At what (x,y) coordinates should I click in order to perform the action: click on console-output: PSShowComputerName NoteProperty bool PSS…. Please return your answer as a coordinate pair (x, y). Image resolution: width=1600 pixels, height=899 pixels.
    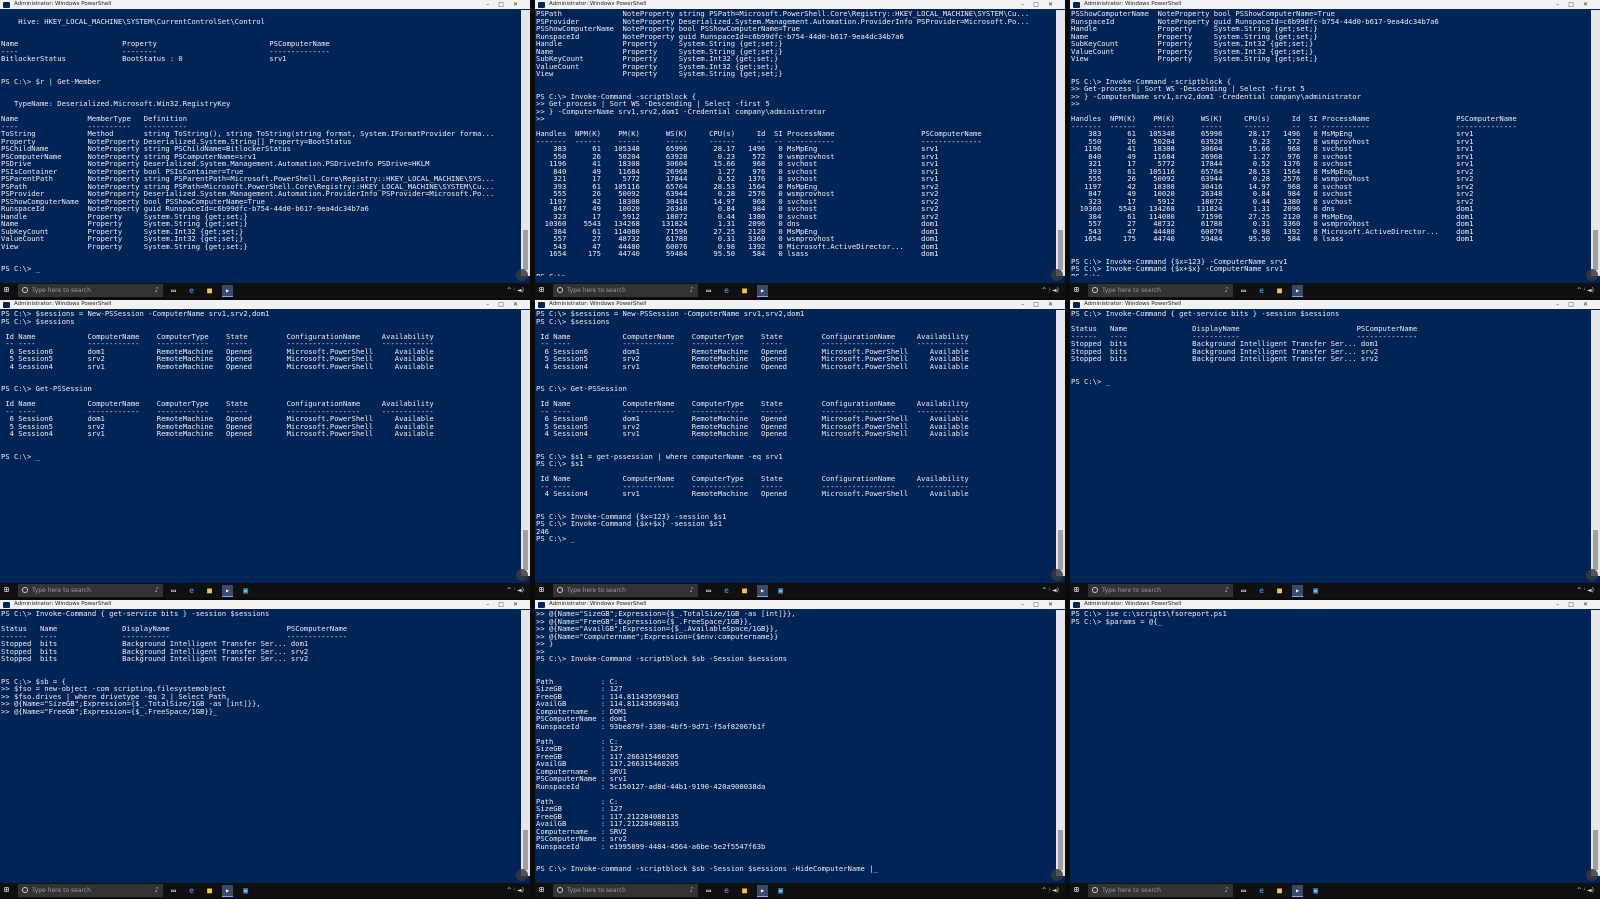
    Looking at the image, I should click on (1330, 143).